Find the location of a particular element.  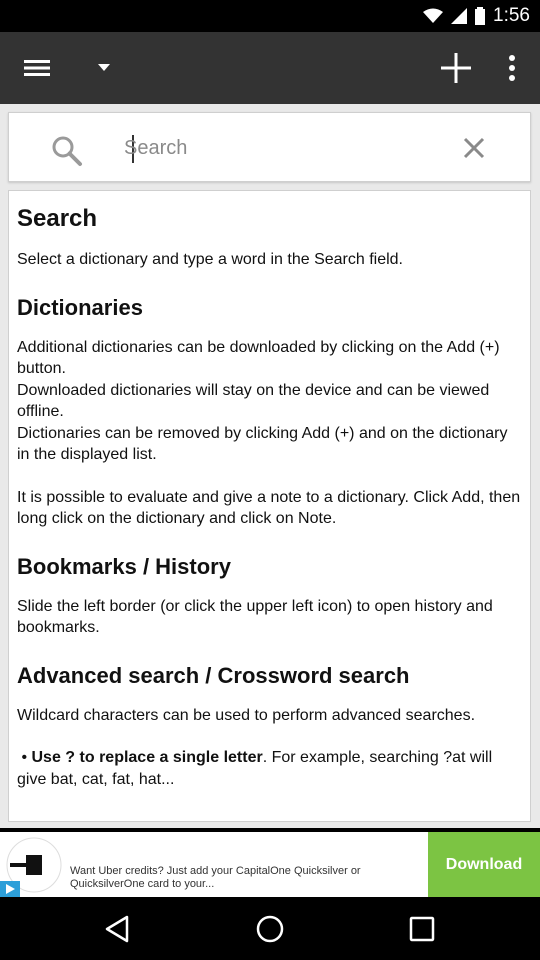

back-icon is located at coordinates (117, 928).